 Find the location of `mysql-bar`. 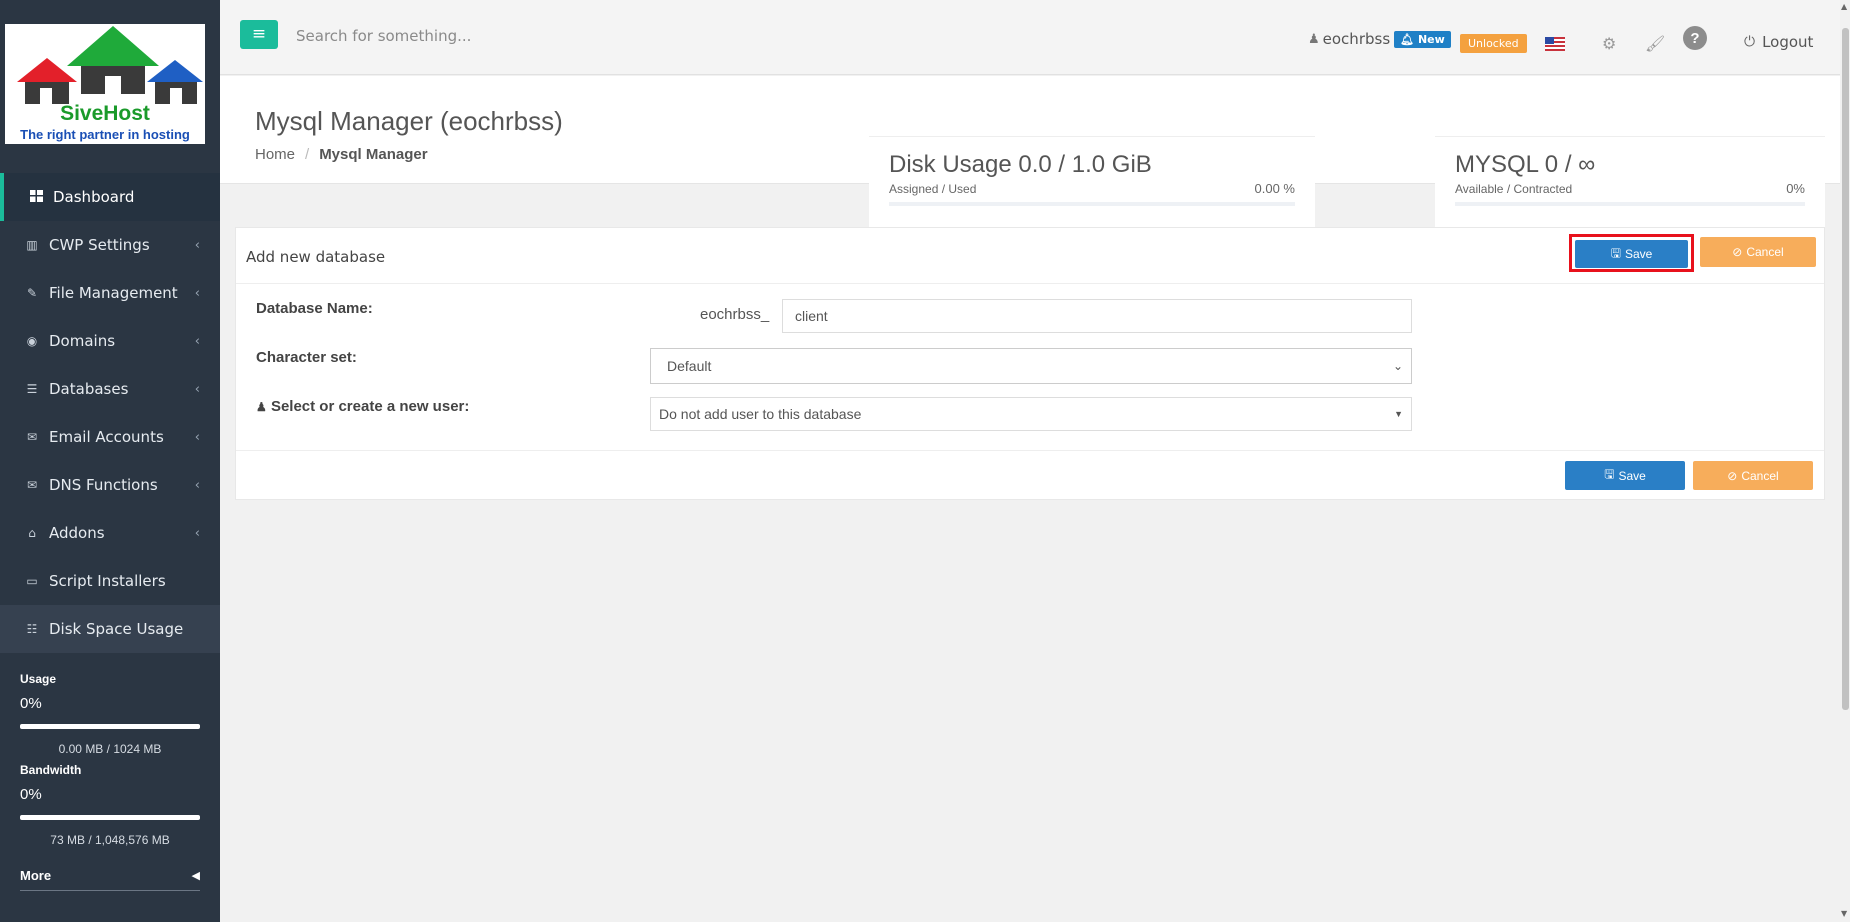

mysql-bar is located at coordinates (1630, 204).